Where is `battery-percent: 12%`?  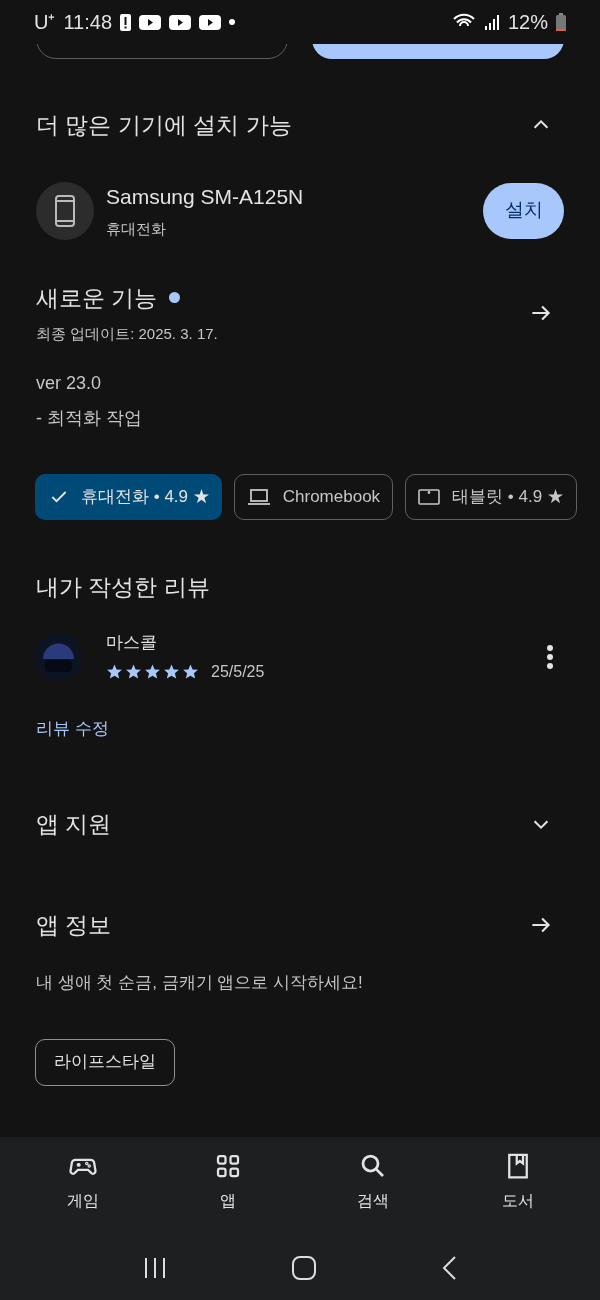
battery-percent: 12% is located at coordinates (527, 22).